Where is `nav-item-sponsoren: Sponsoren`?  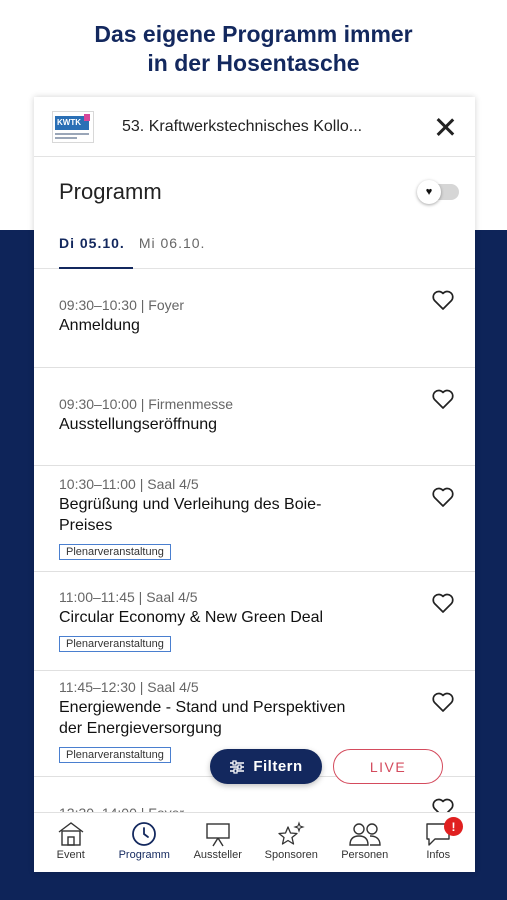
nav-item-sponsoren: Sponsoren is located at coordinates (292, 842).